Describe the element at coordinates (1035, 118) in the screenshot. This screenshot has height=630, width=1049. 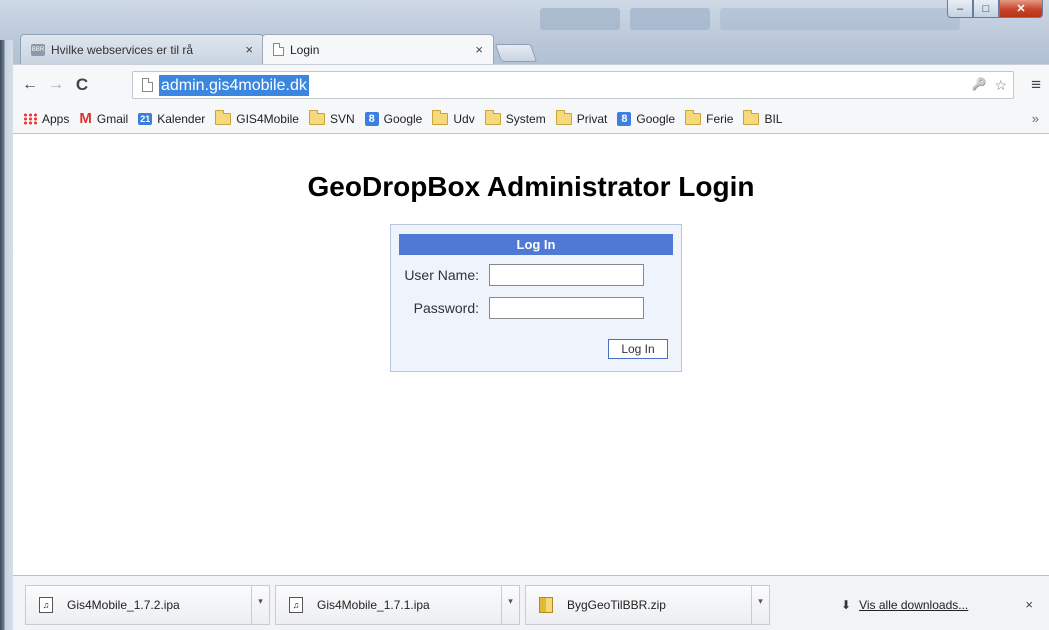
I see `bookmarks-overflow-icon: »` at that location.